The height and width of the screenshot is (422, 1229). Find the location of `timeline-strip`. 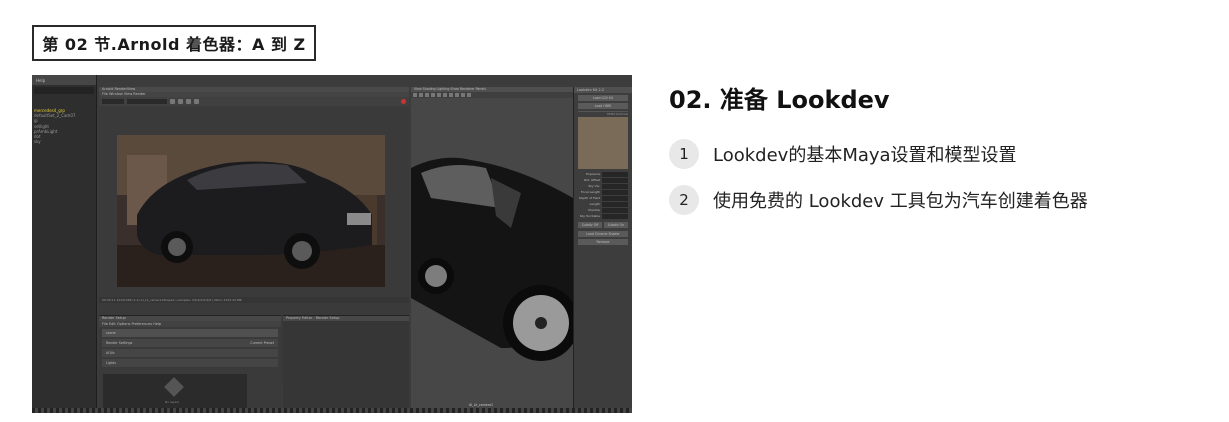

timeline-strip is located at coordinates (332, 410).